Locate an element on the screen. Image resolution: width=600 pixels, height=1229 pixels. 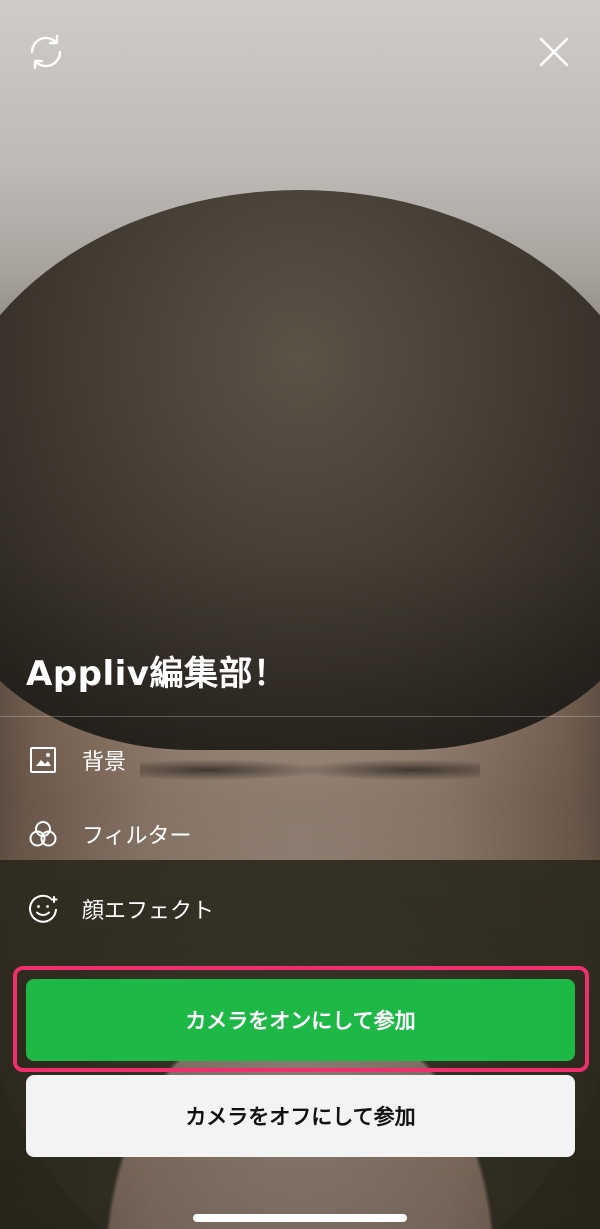
menu-item-filter: フィルター is located at coordinates (109, 834).